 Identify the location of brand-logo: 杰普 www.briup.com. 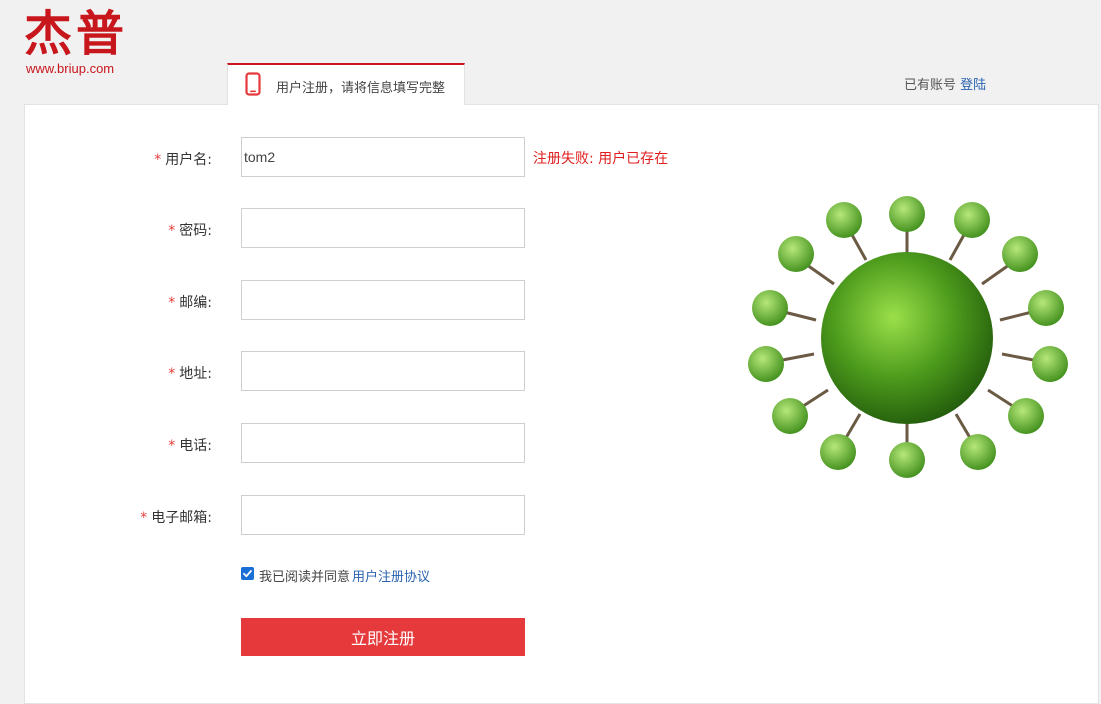
(79, 42).